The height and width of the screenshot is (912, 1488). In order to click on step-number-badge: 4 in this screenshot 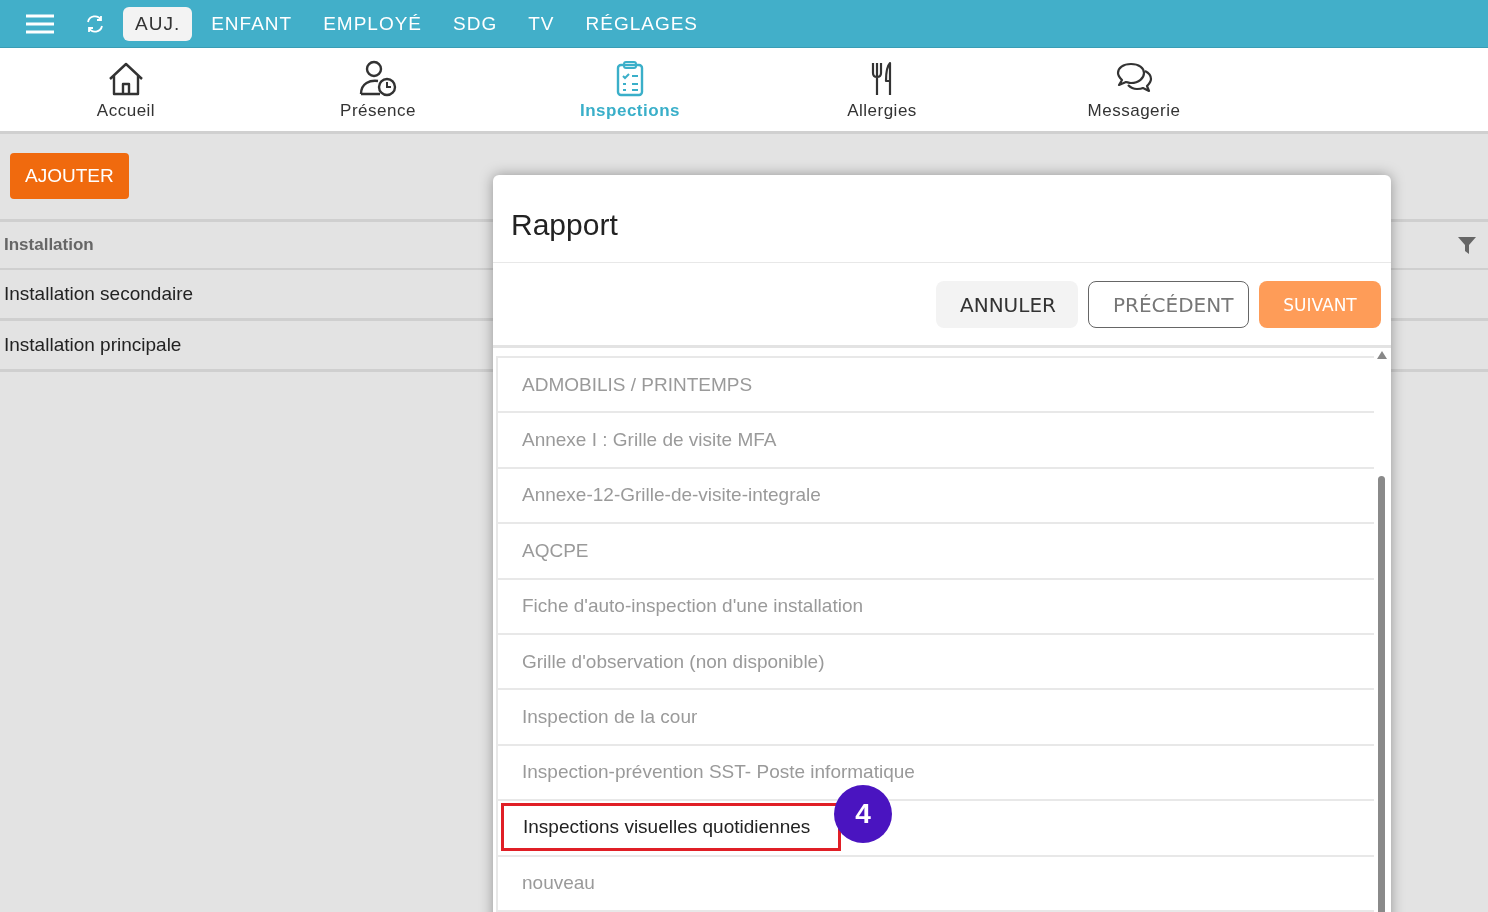, I will do `click(863, 814)`.